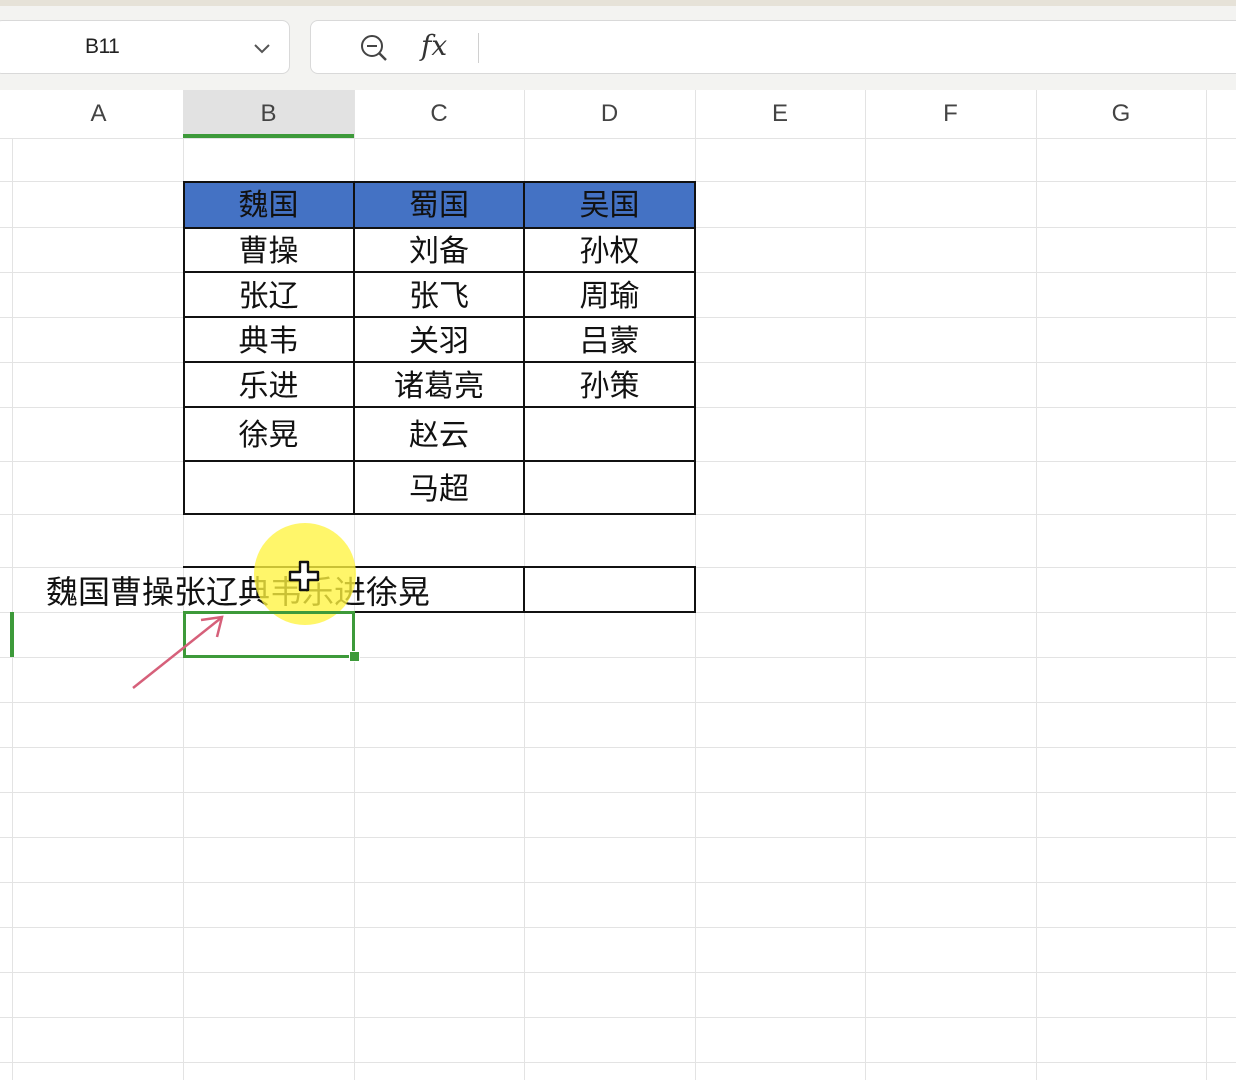 Image resolution: width=1236 pixels, height=1080 pixels. I want to click on table-cell: 诸葛亮, so click(439, 384).